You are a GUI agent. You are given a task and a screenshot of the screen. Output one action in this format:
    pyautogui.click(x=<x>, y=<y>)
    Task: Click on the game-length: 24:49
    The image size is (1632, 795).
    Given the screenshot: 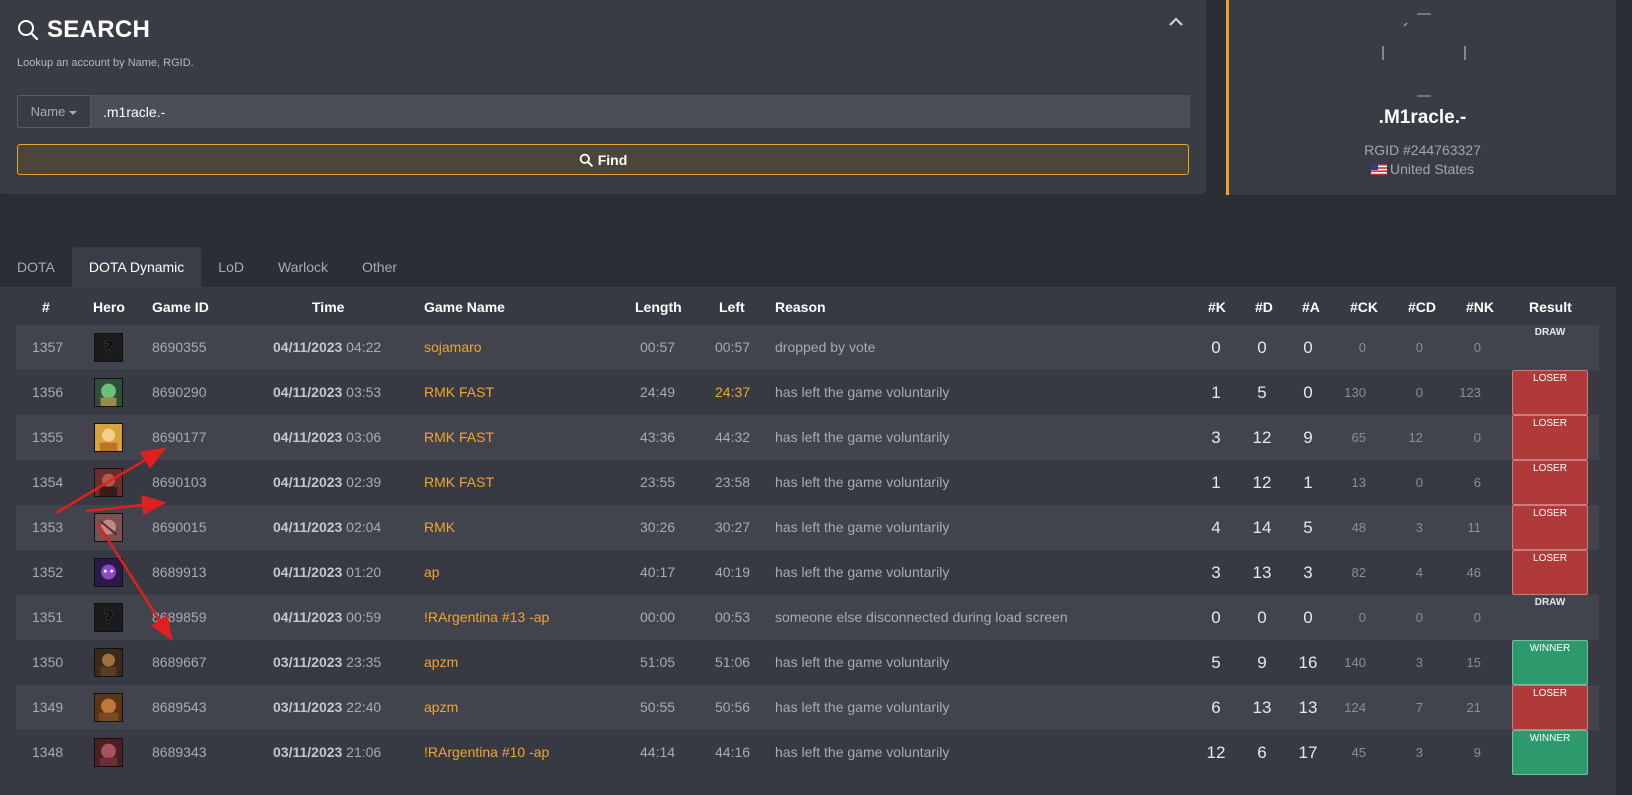 What is the action you would take?
    pyautogui.click(x=658, y=392)
    